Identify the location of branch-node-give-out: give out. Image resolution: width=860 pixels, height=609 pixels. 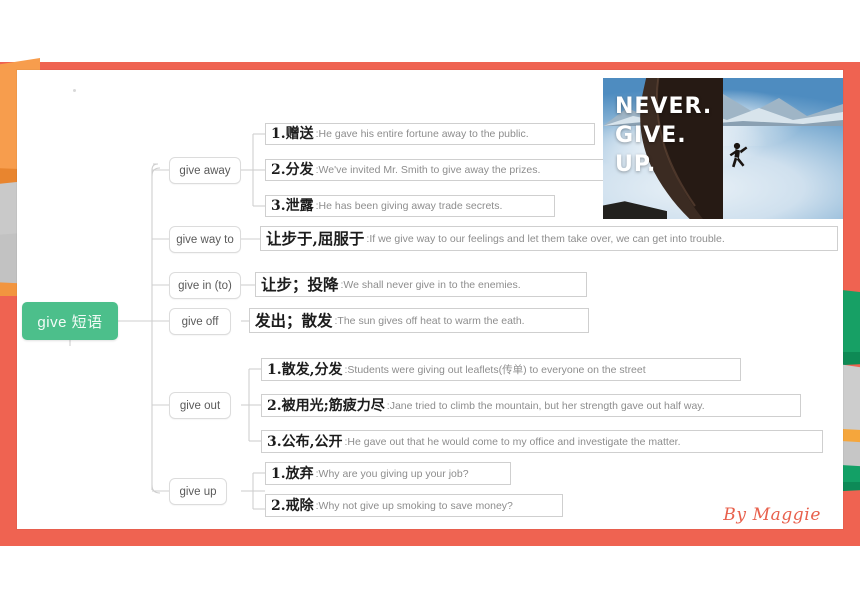
(200, 405).